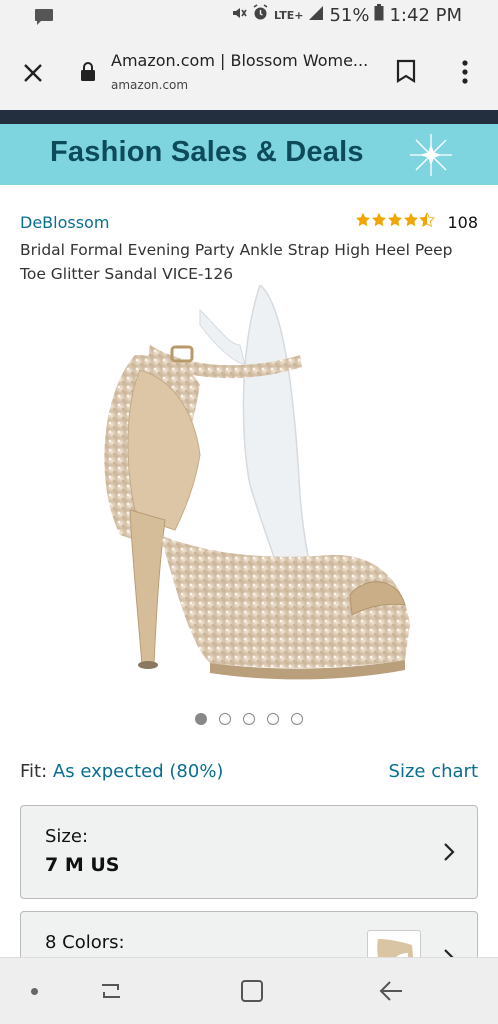  Describe the element at coordinates (289, 15) in the screenshot. I see `network-type: LTE+` at that location.